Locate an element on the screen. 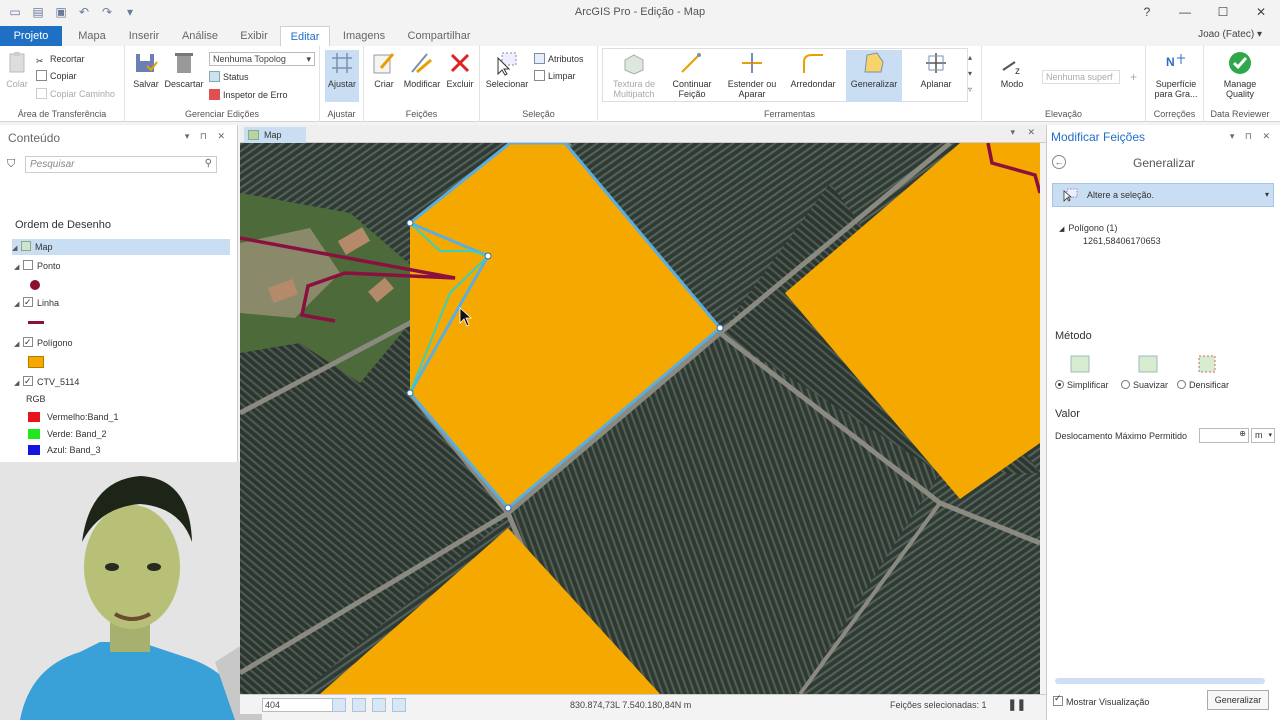  tab-editar: Editar is located at coordinates (305, 36).